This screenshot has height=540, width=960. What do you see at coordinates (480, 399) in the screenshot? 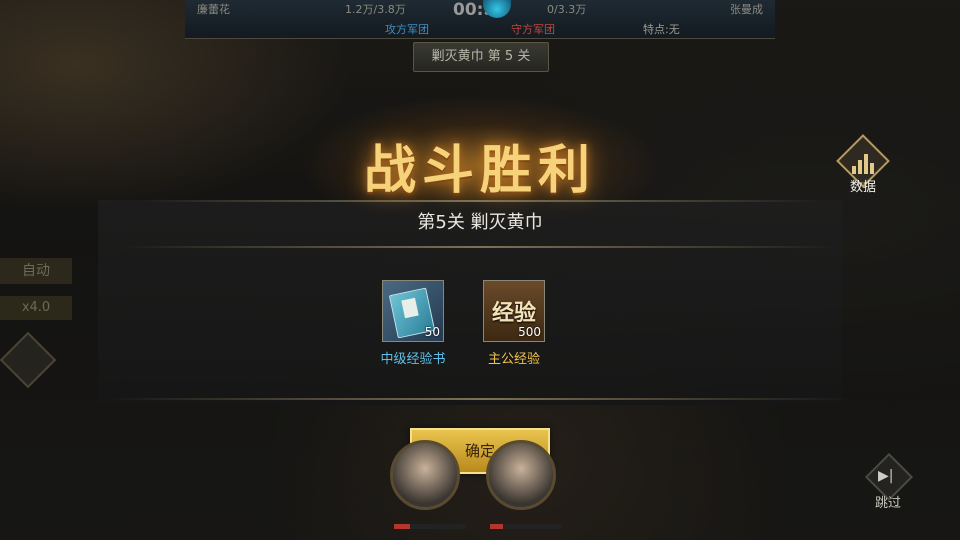
I see `panel-bottom-divider` at bounding box center [480, 399].